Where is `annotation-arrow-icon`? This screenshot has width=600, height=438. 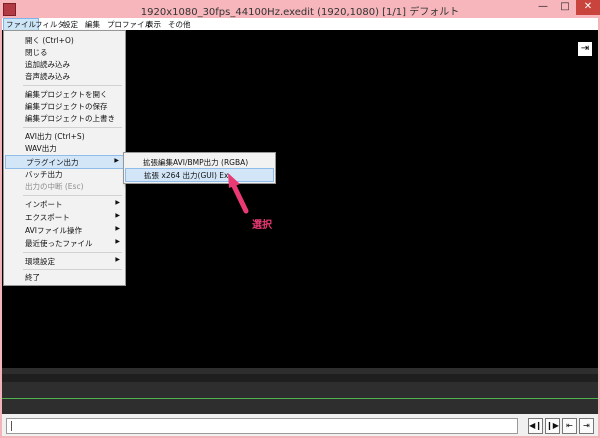 annotation-arrow-icon is located at coordinates (238, 193).